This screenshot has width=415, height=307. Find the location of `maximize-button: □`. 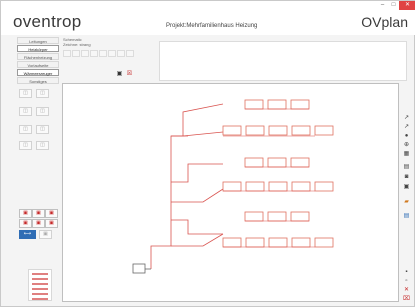

maximize-button: □ is located at coordinates (393, 5).